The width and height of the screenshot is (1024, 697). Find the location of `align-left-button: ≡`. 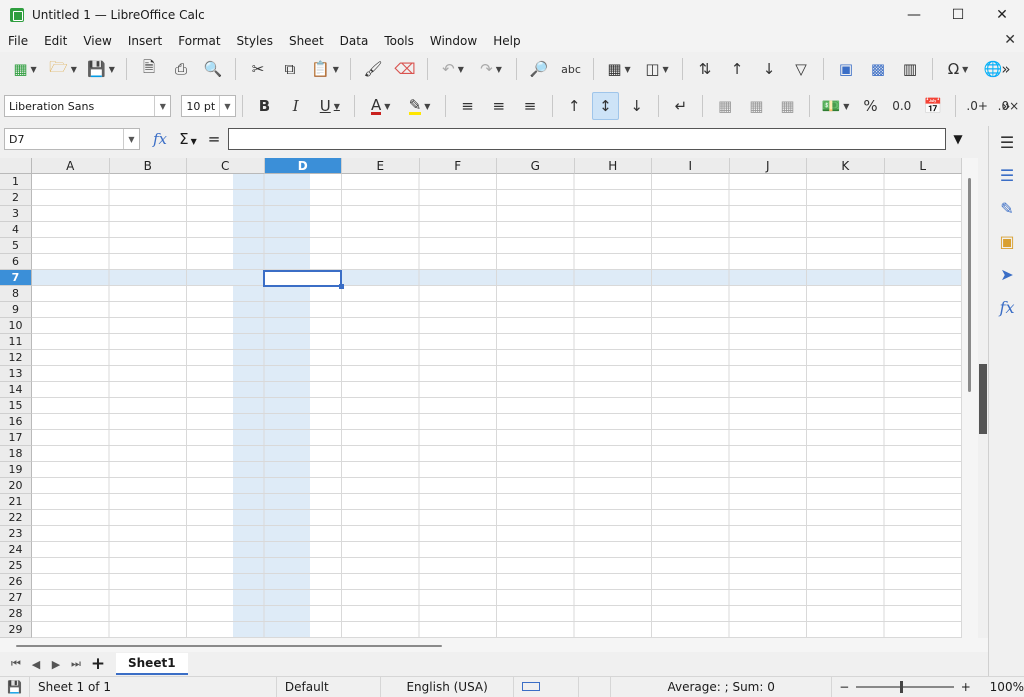

align-left-button: ≡ is located at coordinates (467, 106).